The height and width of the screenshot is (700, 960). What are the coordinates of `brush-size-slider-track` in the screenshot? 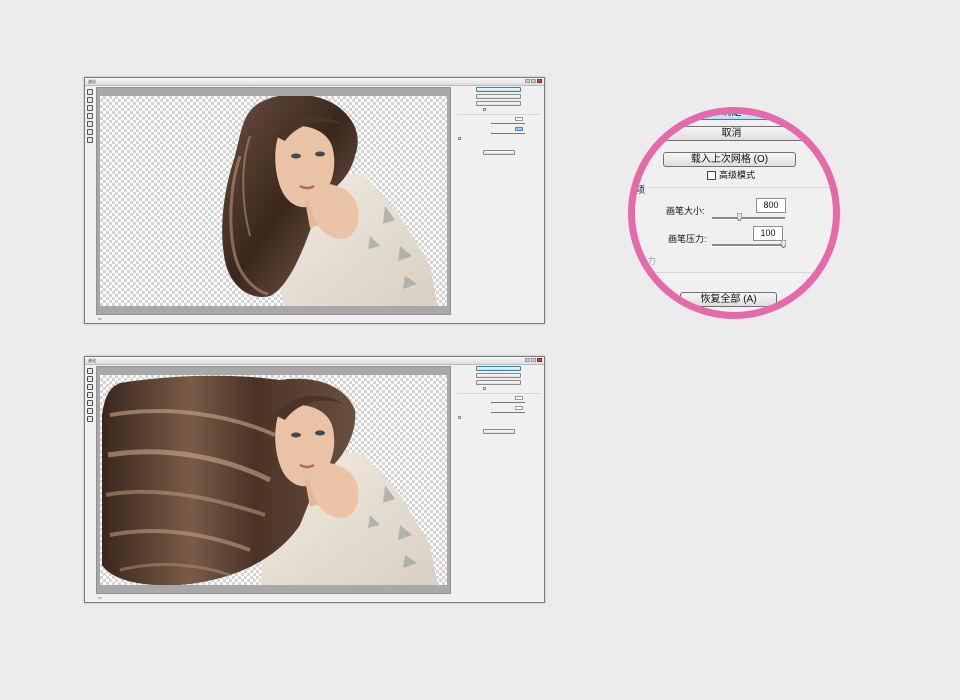 It's located at (748, 218).